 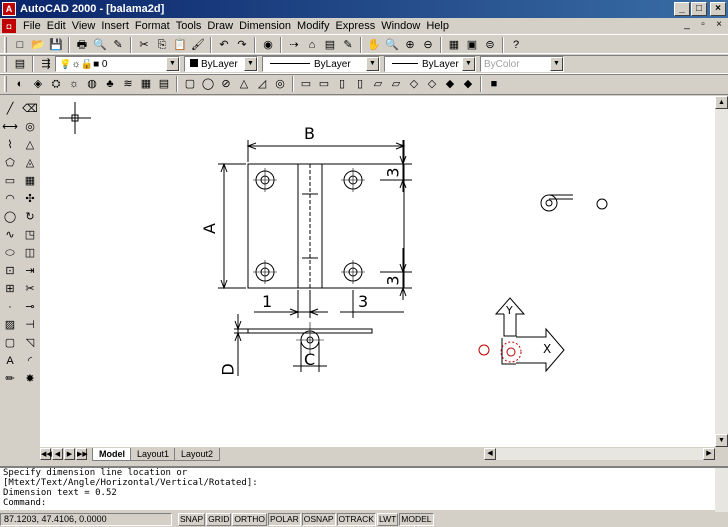 What do you see at coordinates (262, 84) in the screenshot?
I see `solid-wedge-icon: ◿` at bounding box center [262, 84].